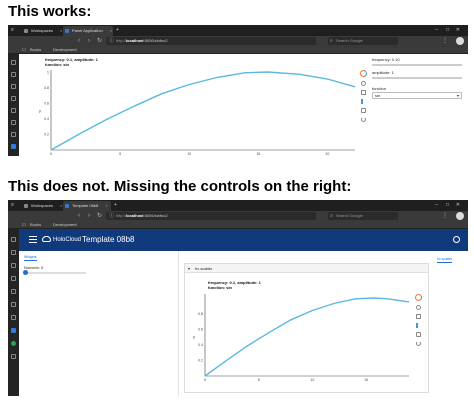 The width and height of the screenshot is (474, 418). What do you see at coordinates (417, 78) in the screenshot?
I see `amplitude-slider` at bounding box center [417, 78].